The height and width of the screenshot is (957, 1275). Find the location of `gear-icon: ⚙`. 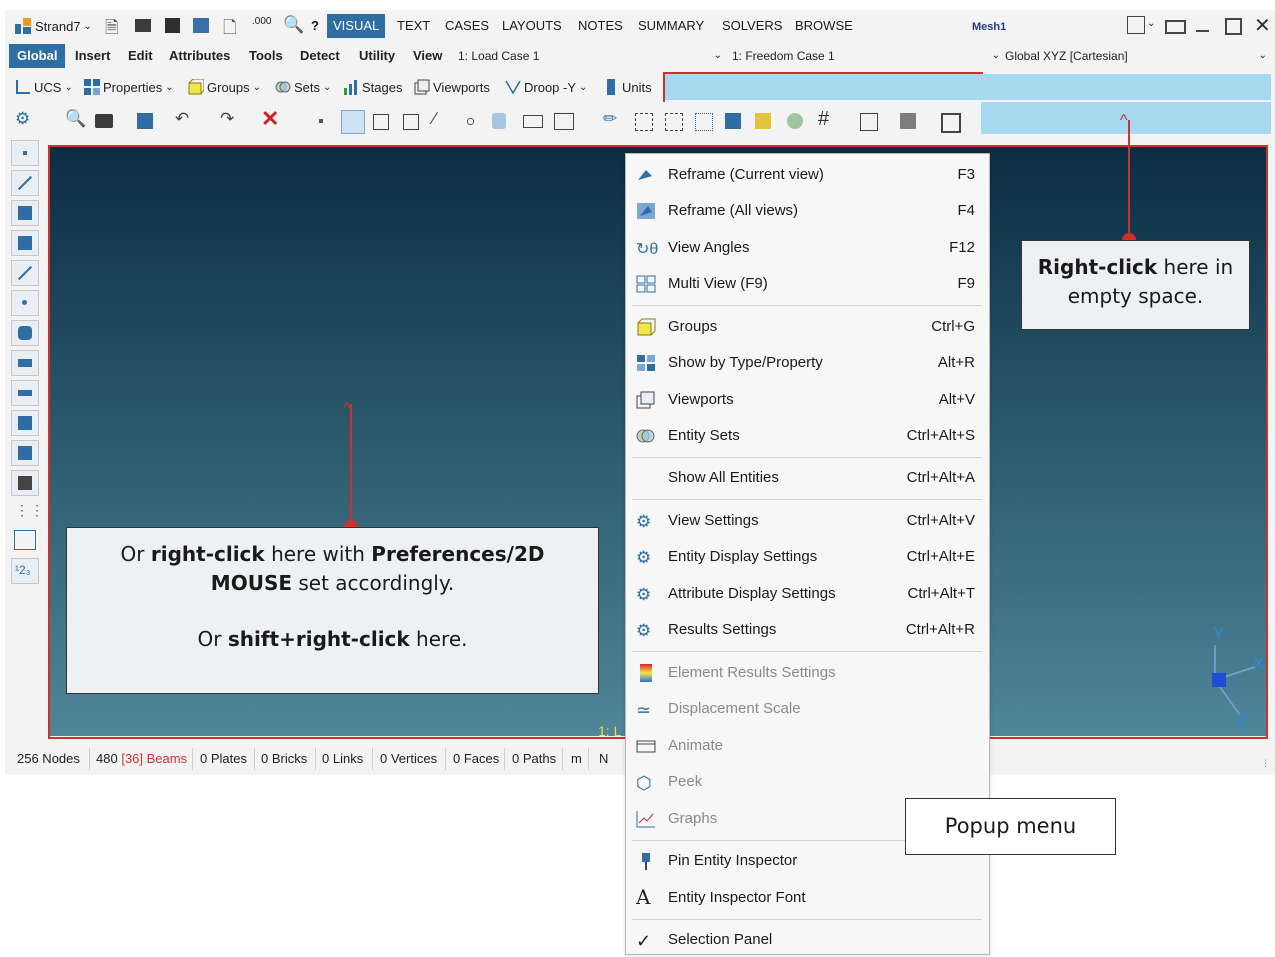

gear-icon: ⚙ is located at coordinates (22, 119).